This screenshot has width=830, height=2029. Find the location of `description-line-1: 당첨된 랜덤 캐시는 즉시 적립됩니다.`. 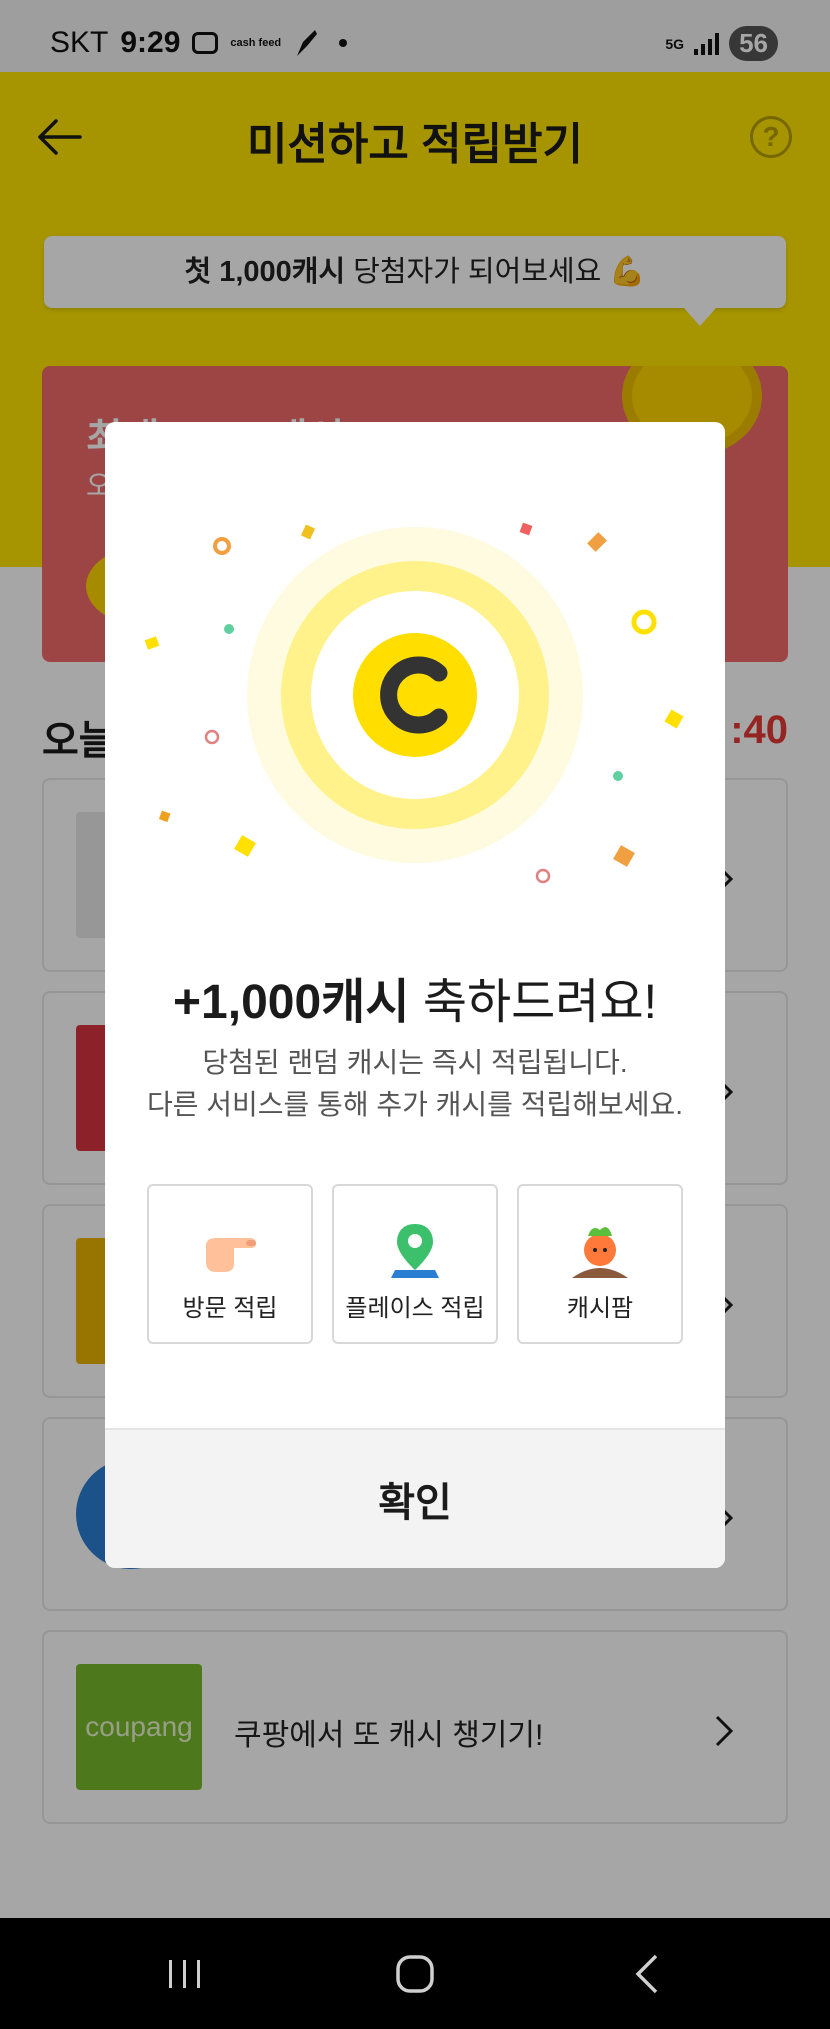

description-line-1: 당첨된 랜덤 캐시는 즉시 적립됩니다. is located at coordinates (415, 1062).